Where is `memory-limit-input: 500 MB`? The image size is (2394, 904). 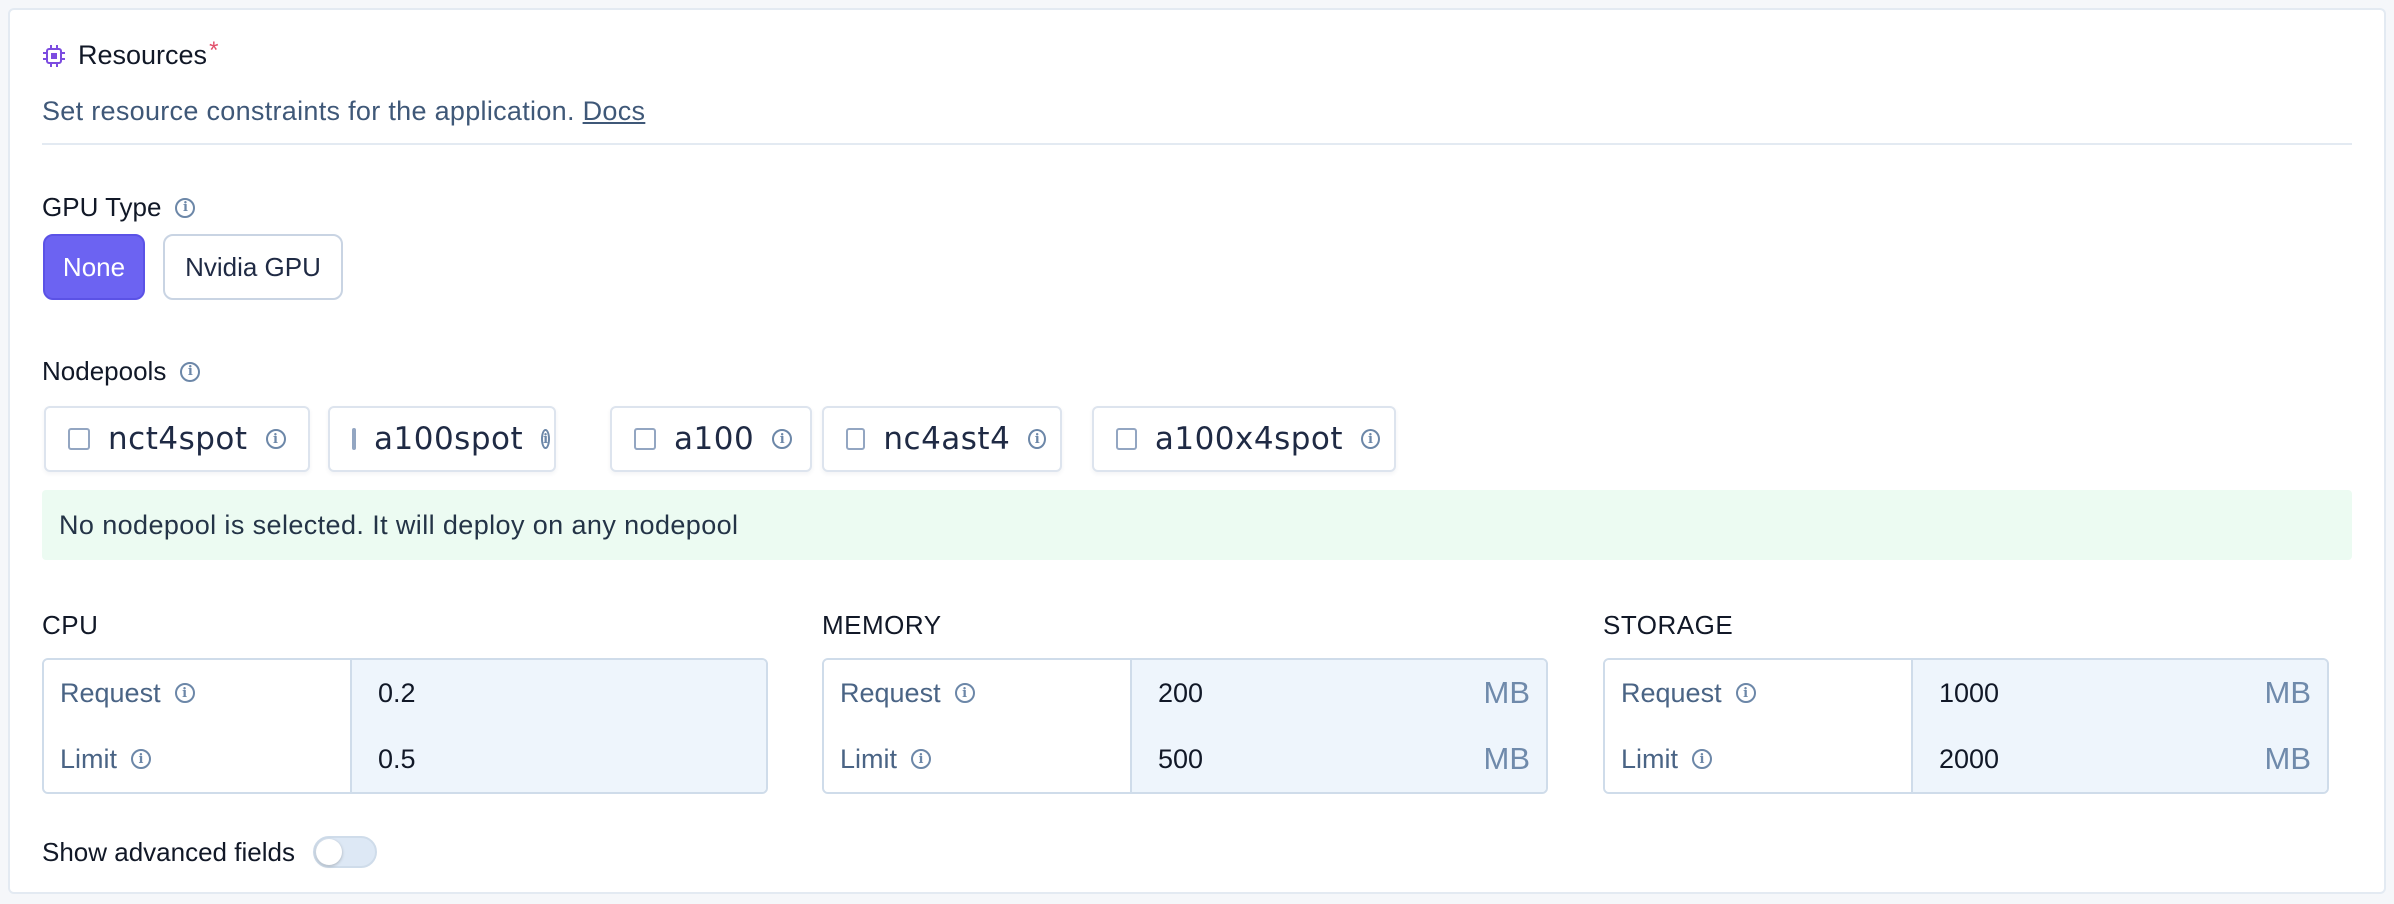
memory-limit-input: 500 MB is located at coordinates (1339, 759).